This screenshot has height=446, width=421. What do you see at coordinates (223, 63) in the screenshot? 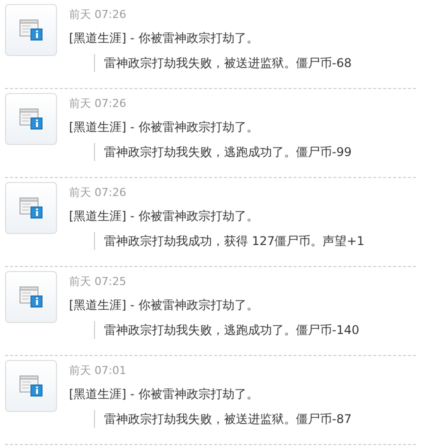
I see `entry-detail: 雷神政宗打劫我失败，被送进监狱。僵尸币-68` at bounding box center [223, 63].